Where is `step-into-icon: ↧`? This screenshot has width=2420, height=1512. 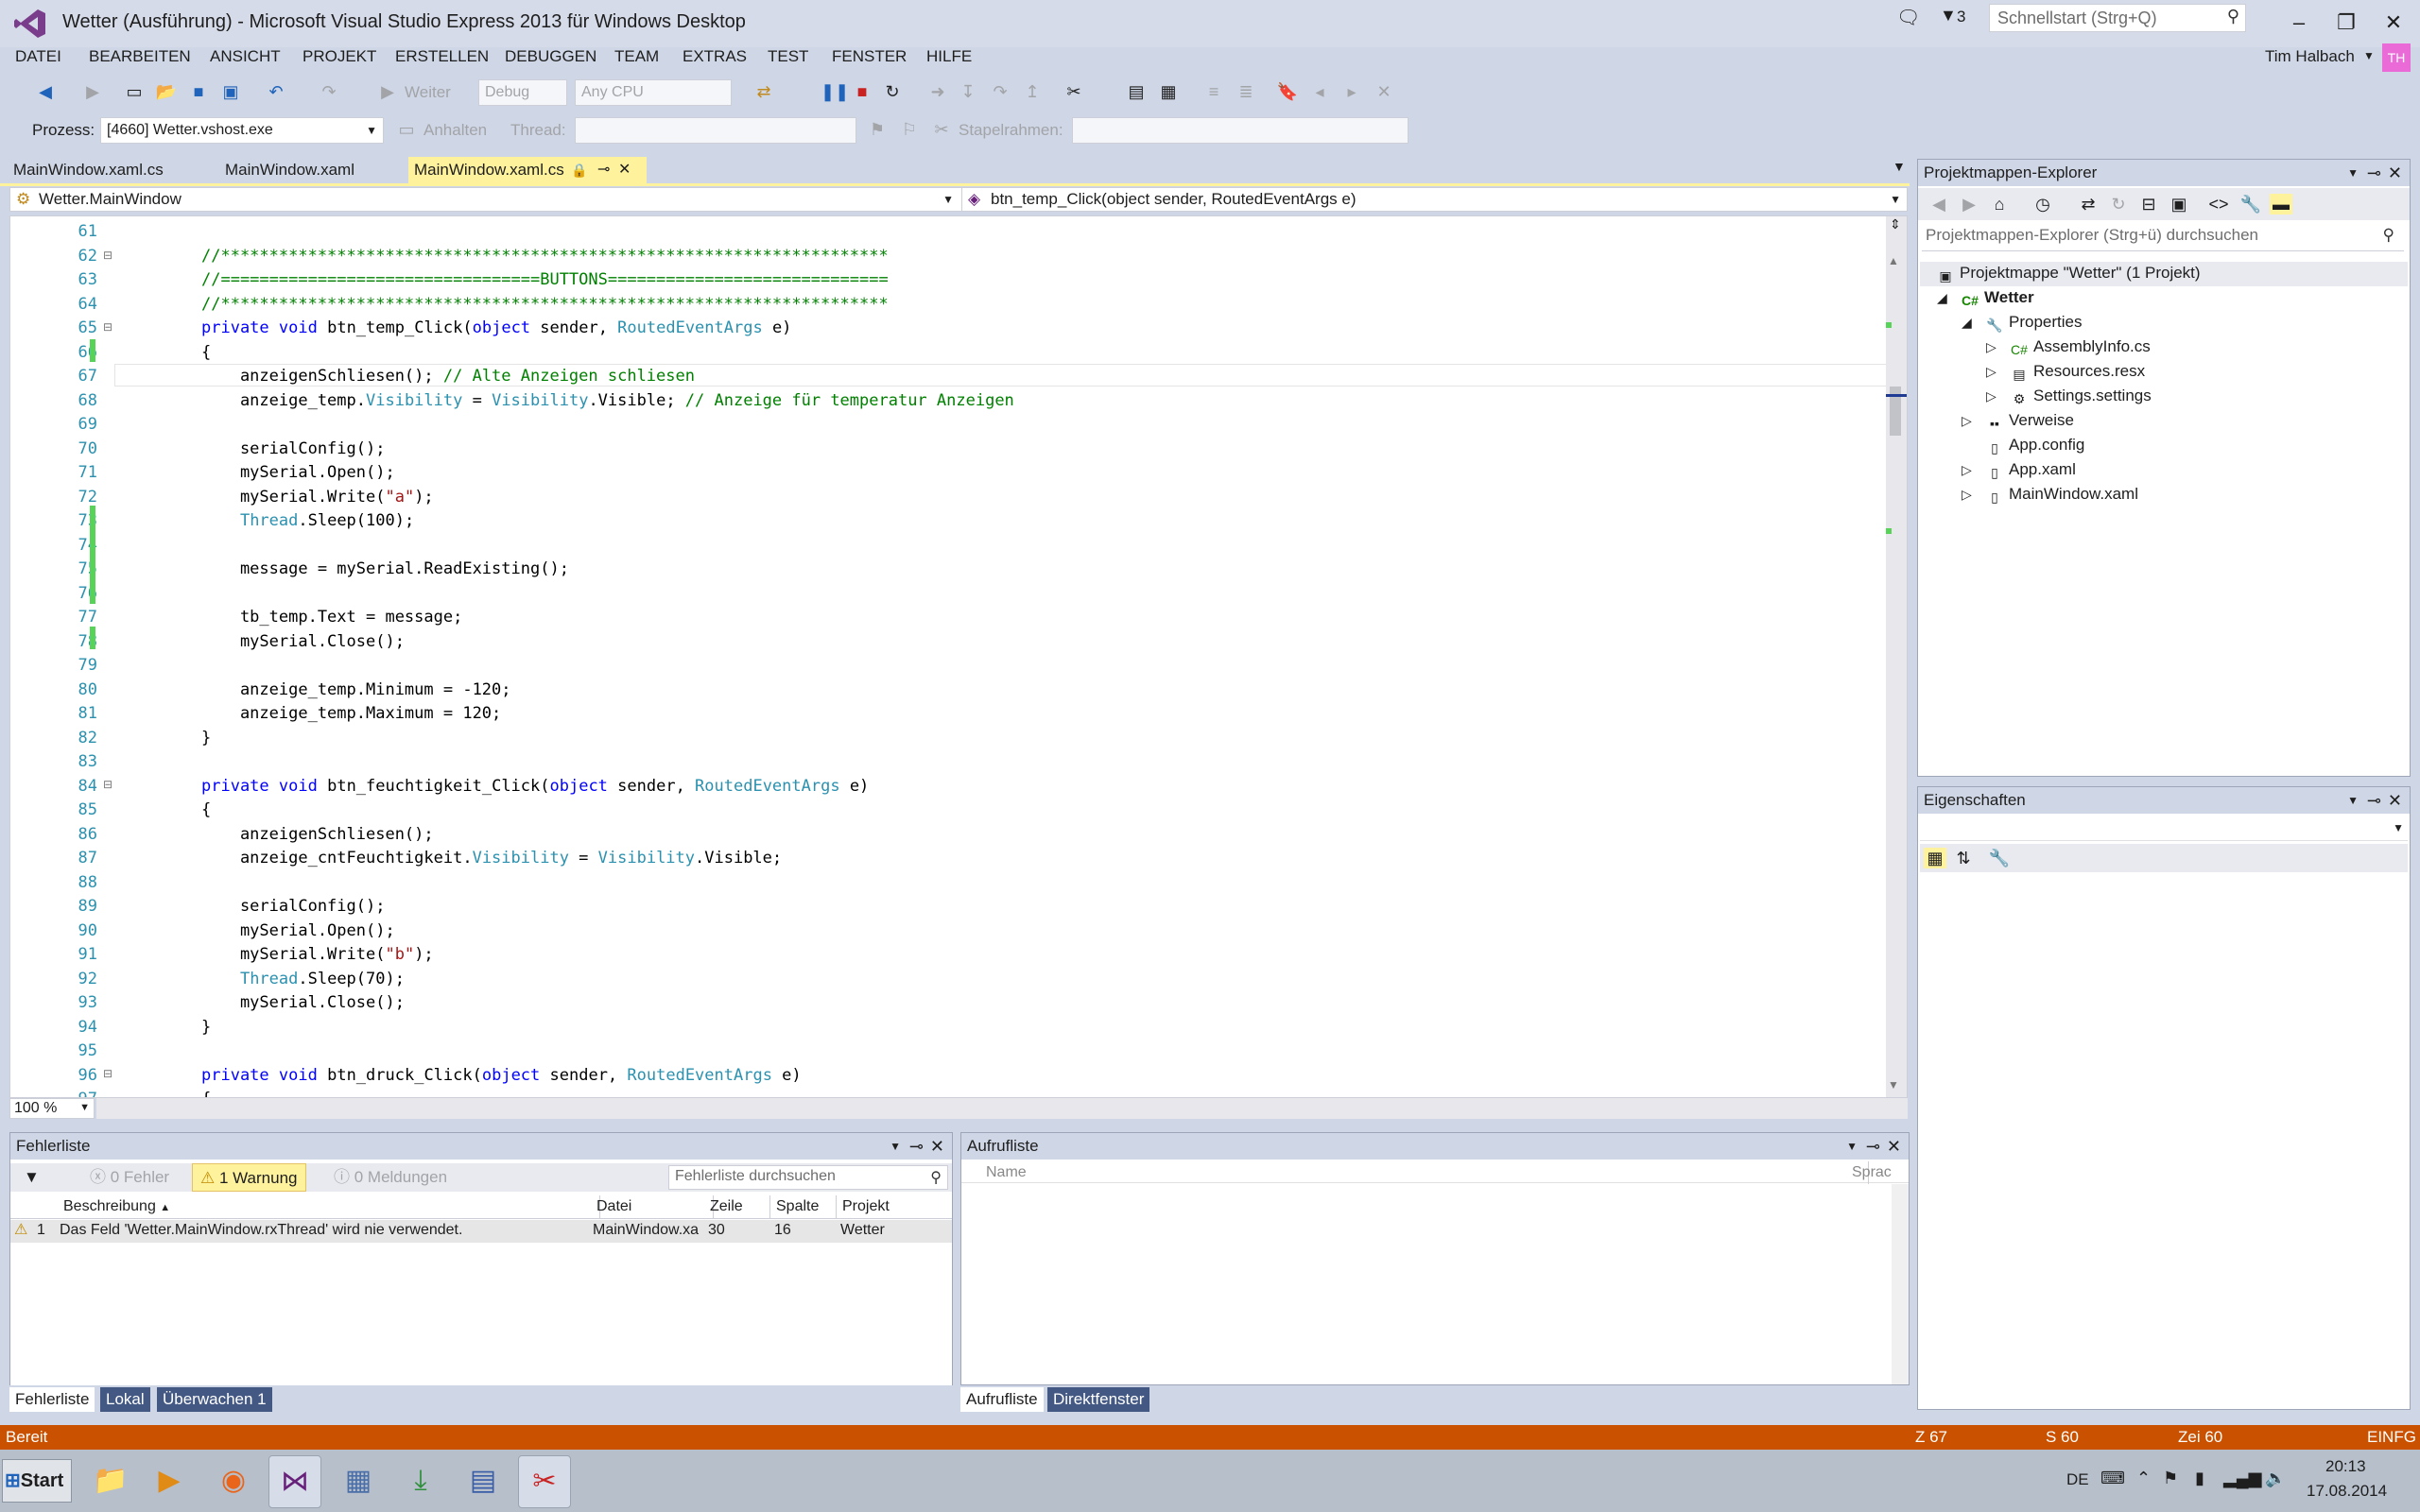 step-into-icon: ↧ is located at coordinates (968, 91).